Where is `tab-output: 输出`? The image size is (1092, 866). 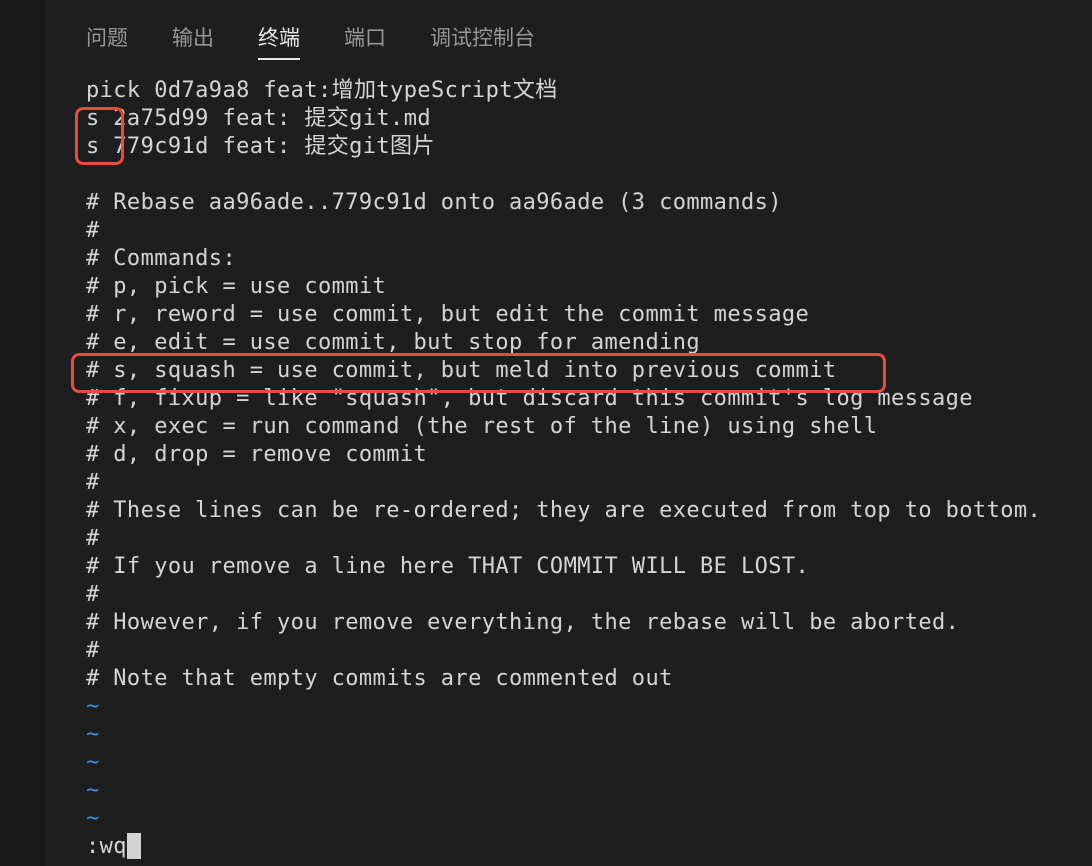 tab-output: 输出 is located at coordinates (193, 25).